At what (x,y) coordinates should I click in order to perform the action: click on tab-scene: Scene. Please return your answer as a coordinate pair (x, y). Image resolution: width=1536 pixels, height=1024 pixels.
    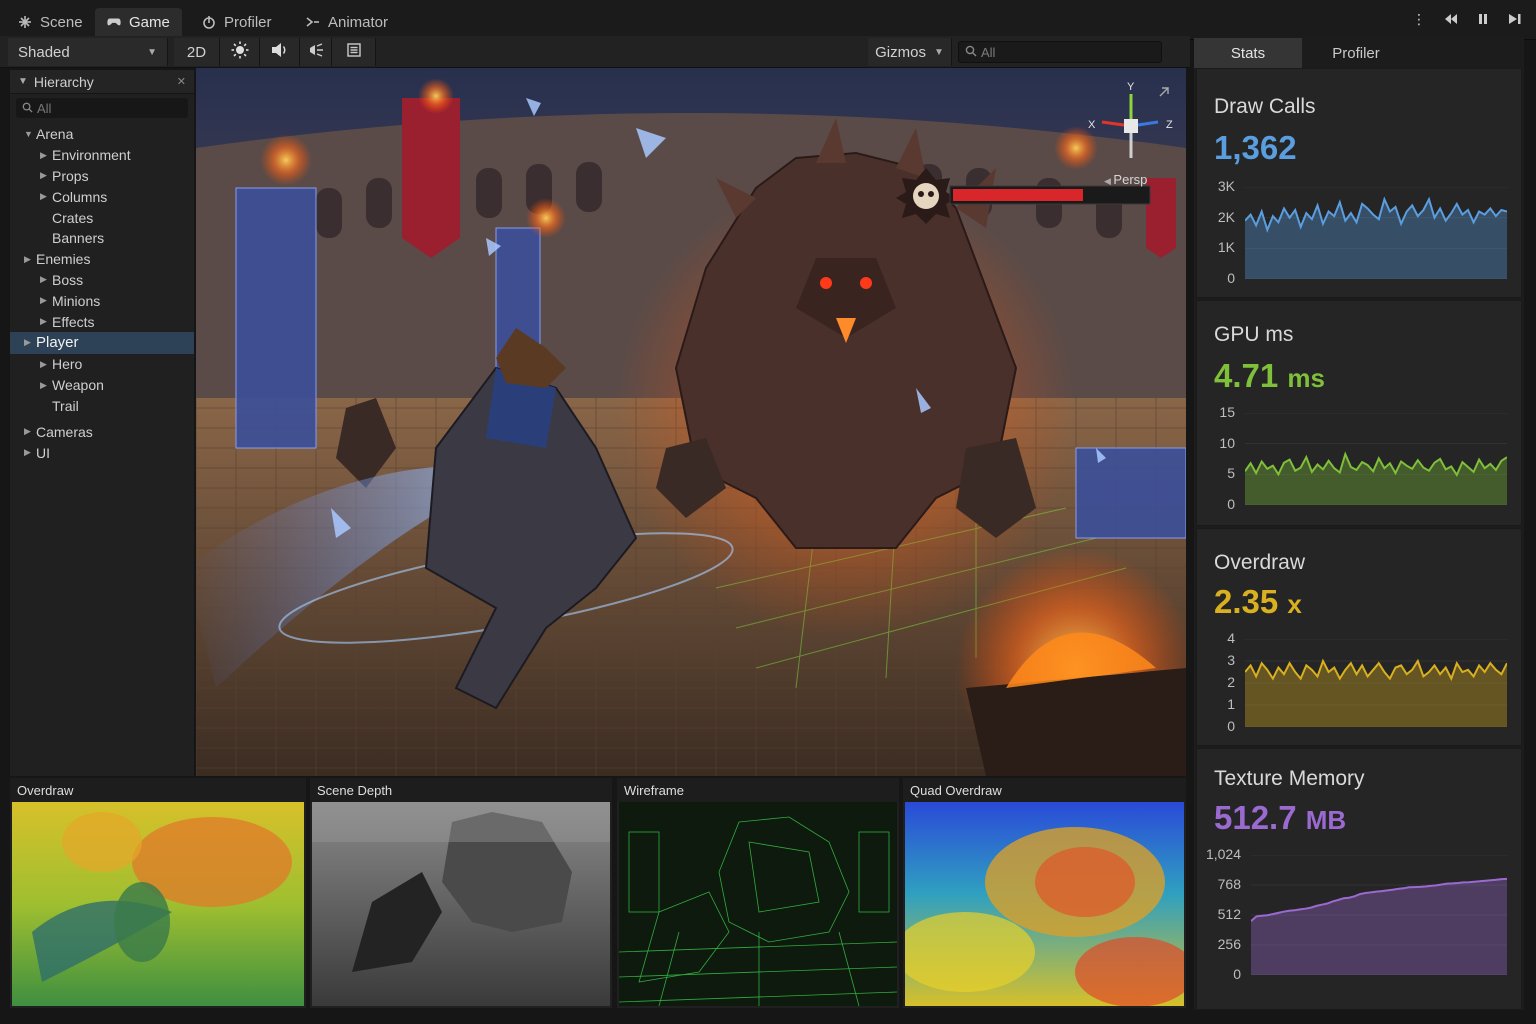
    Looking at the image, I should click on (50, 22).